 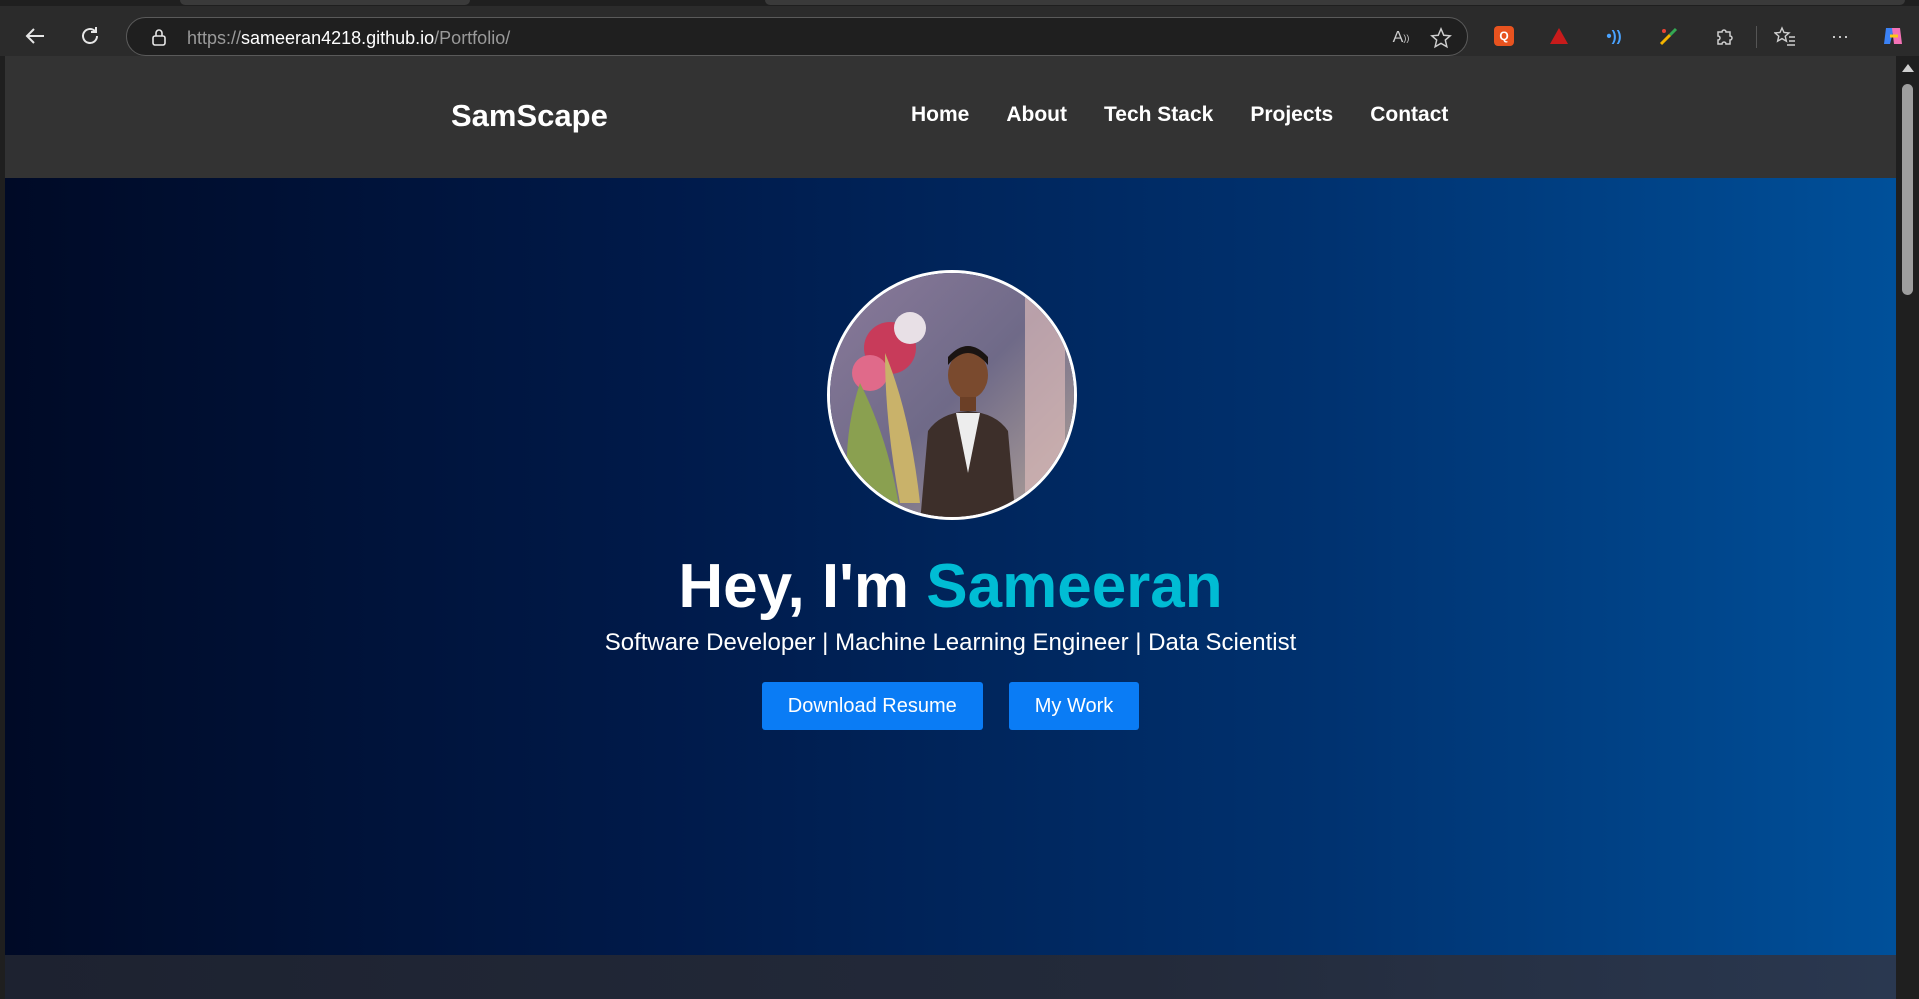 What do you see at coordinates (1907, 189) in the screenshot?
I see `scroll-thumb` at bounding box center [1907, 189].